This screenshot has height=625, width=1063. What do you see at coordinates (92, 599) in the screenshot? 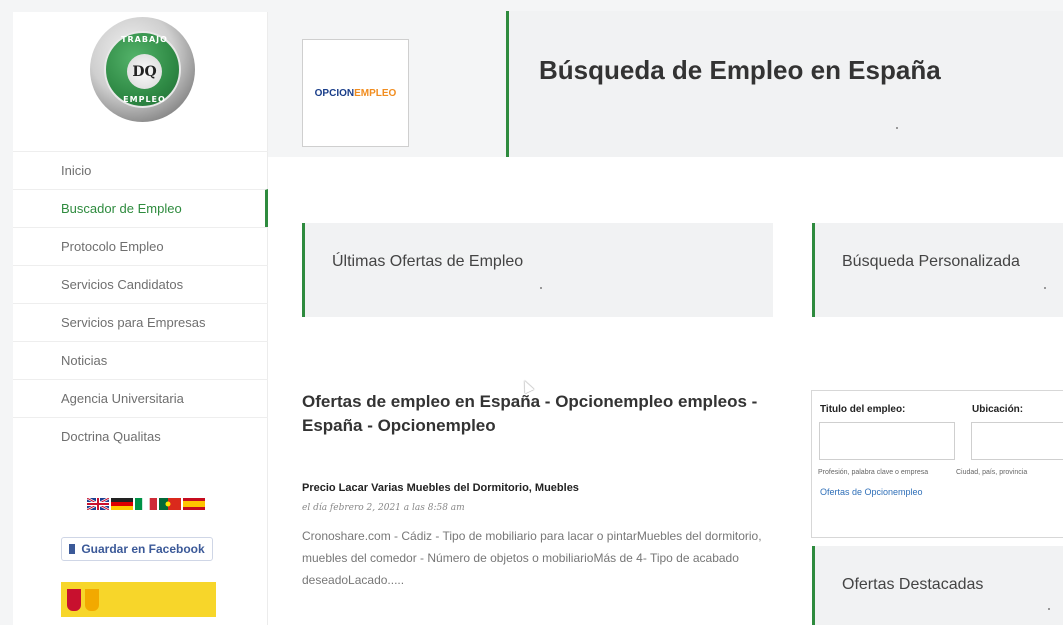
I see `spain-shield-icon` at bounding box center [92, 599].